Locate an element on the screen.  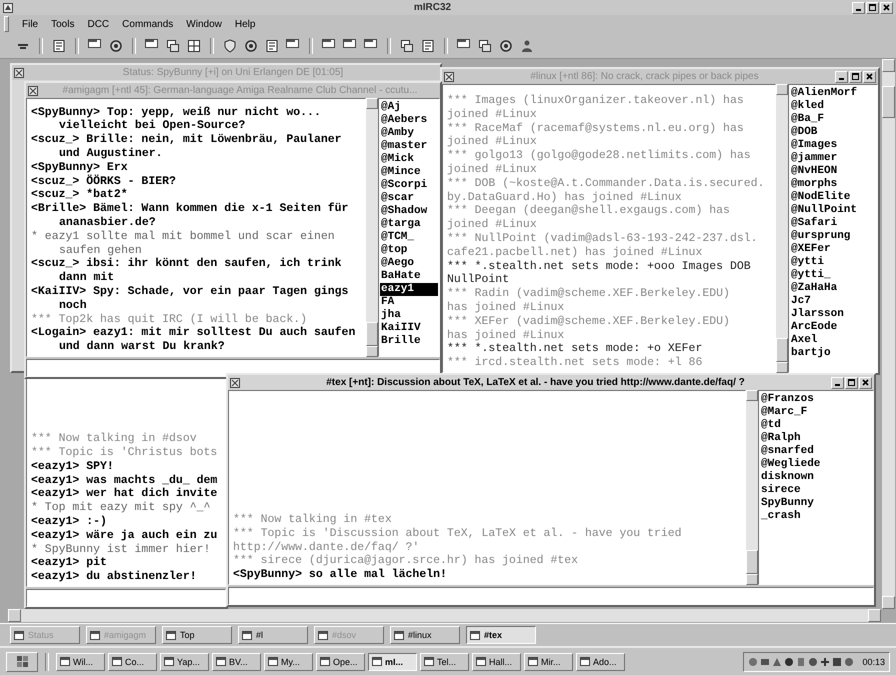
nick-item: @Aego is located at coordinates (409, 263).